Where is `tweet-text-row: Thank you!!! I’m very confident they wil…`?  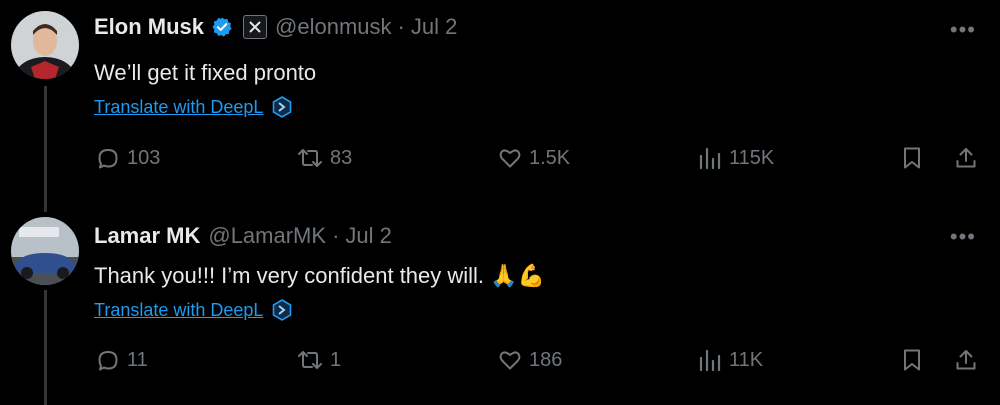 tweet-text-row: Thank you!!! I’m very confident they wil… is located at coordinates (319, 276).